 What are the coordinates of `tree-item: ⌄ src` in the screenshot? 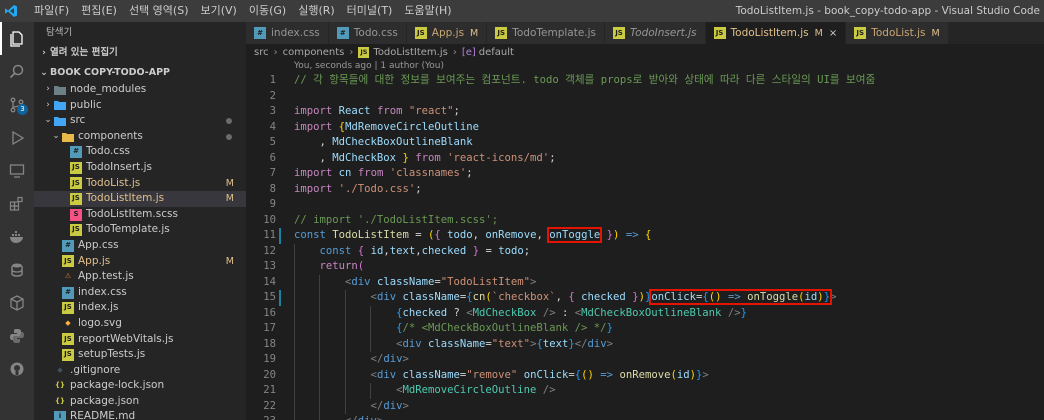 It's located at (140, 121).